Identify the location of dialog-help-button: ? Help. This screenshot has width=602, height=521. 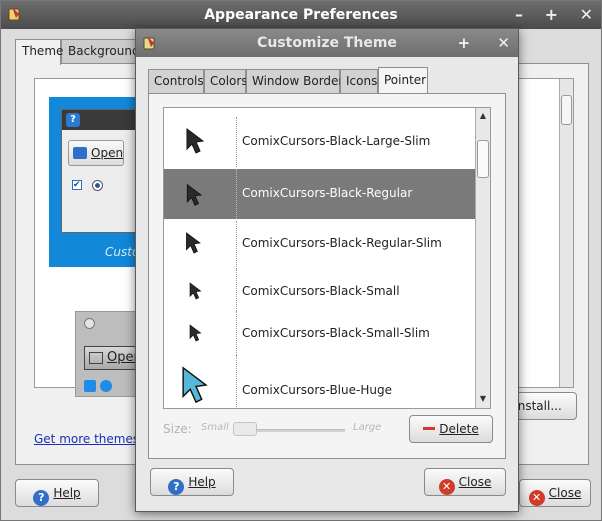
(192, 482).